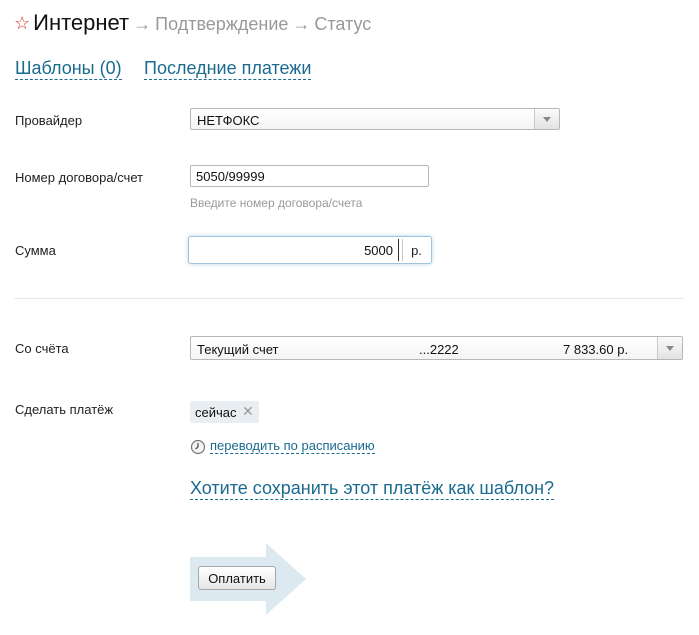  Describe the element at coordinates (64, 409) in the screenshot. I see `when-label: Сделать платёж` at that location.